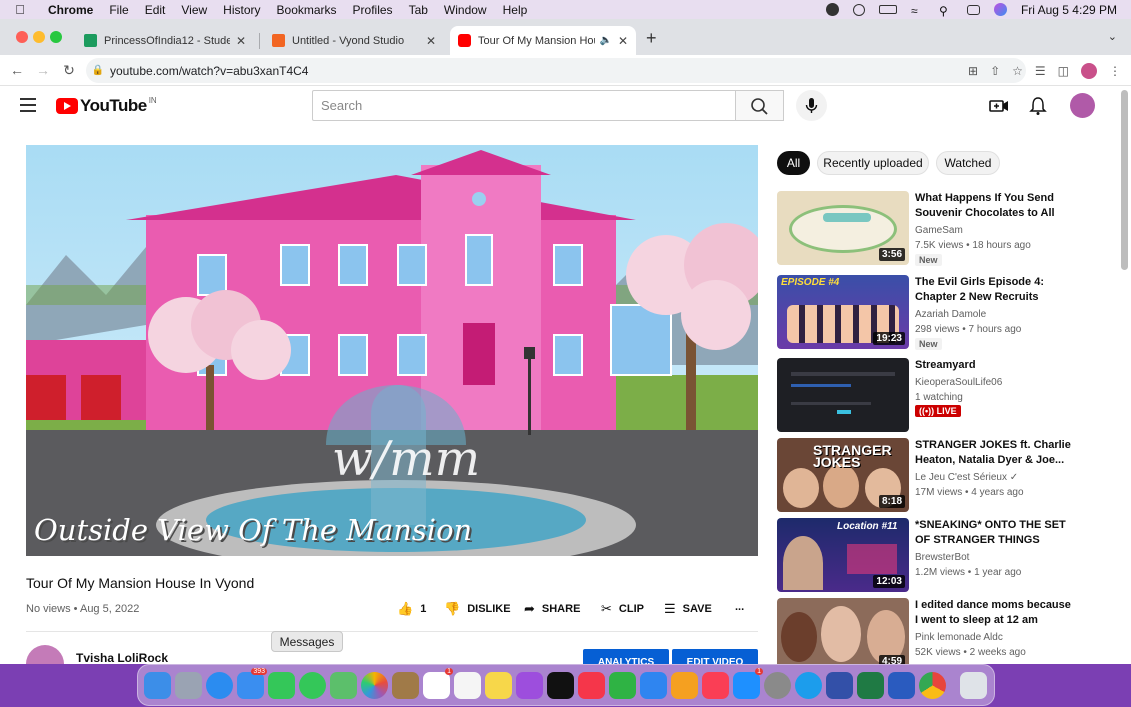  Describe the element at coordinates (165, 40) in the screenshot. I see `tab-student: PrincessOfIndia12 - Student, D ✕` at that location.